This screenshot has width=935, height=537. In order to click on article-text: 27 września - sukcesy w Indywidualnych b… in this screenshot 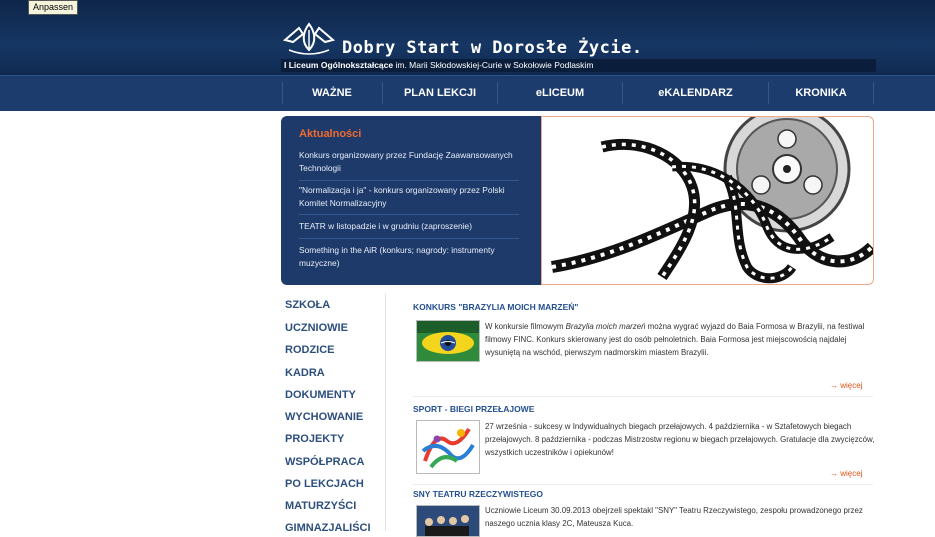, I will do `click(680, 439)`.